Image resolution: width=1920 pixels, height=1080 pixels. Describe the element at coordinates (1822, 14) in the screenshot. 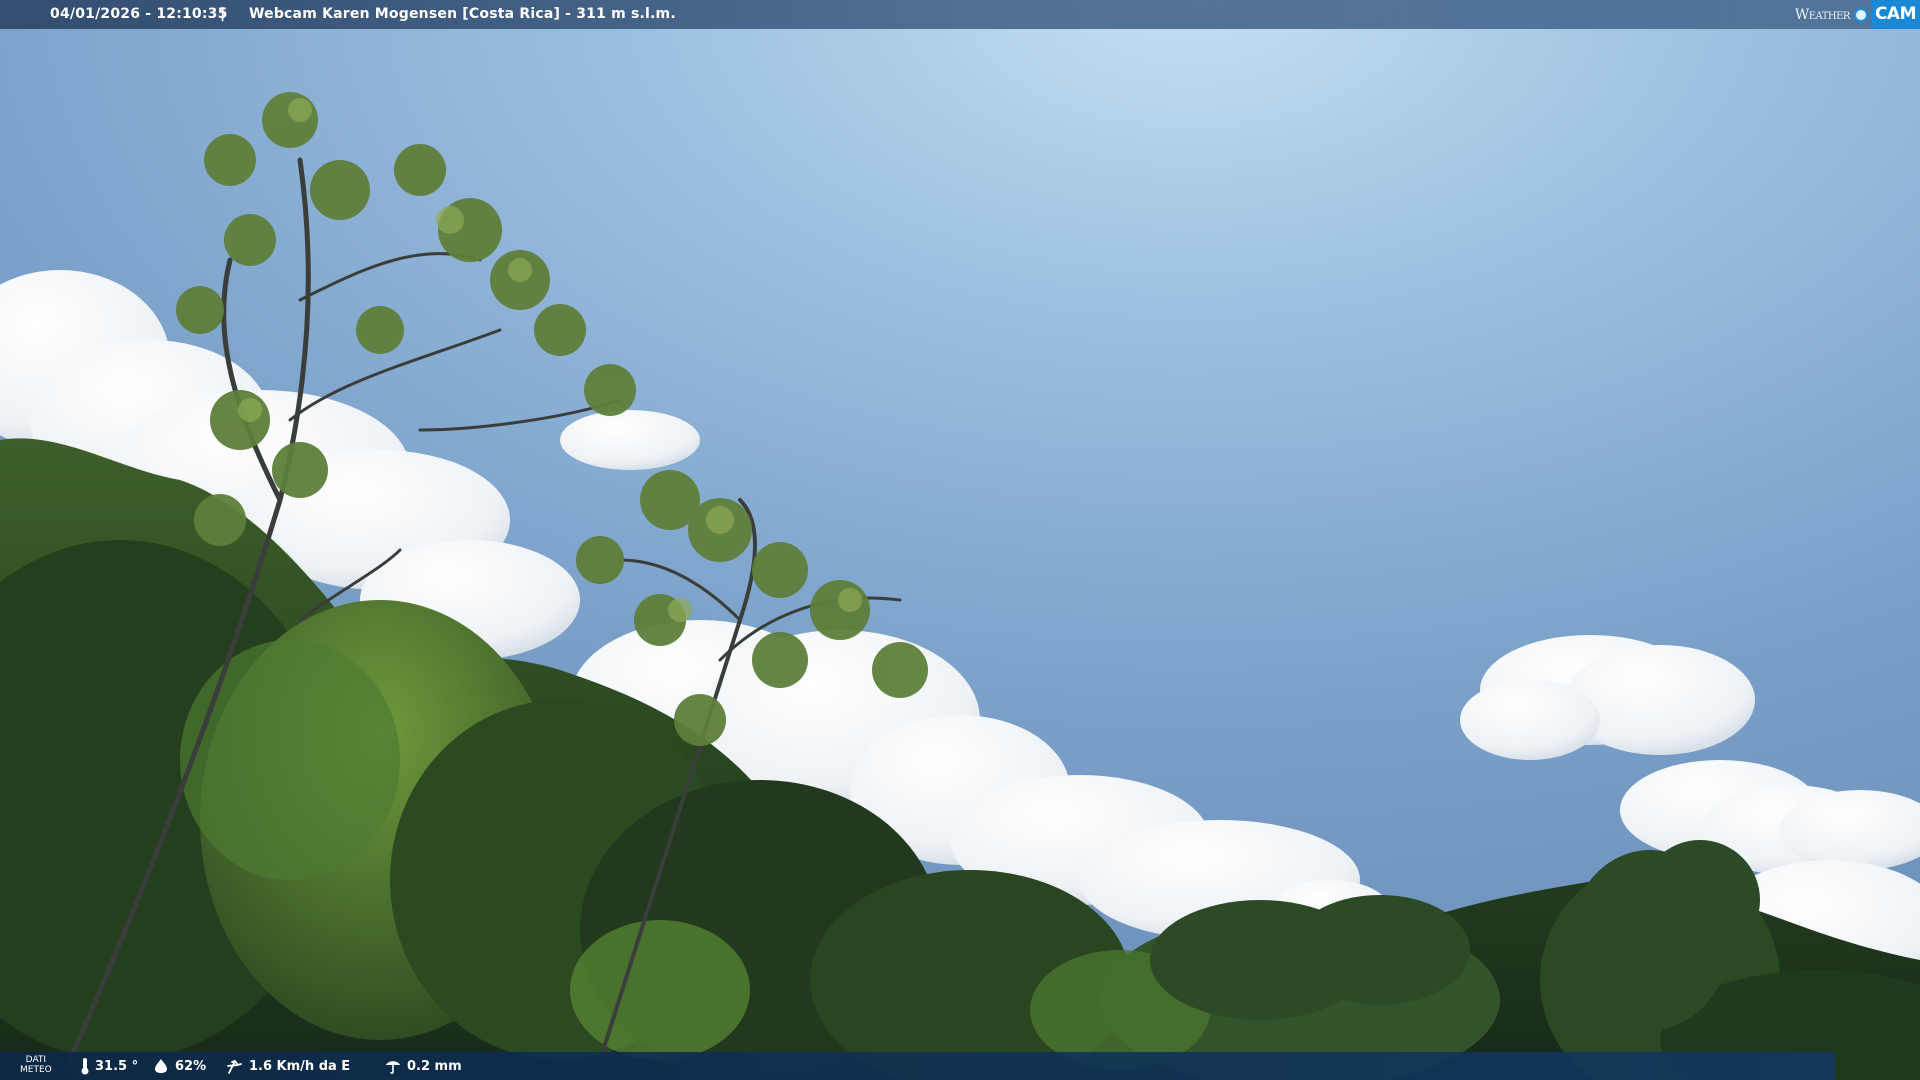

I see `logo-word-weather: Weather` at that location.